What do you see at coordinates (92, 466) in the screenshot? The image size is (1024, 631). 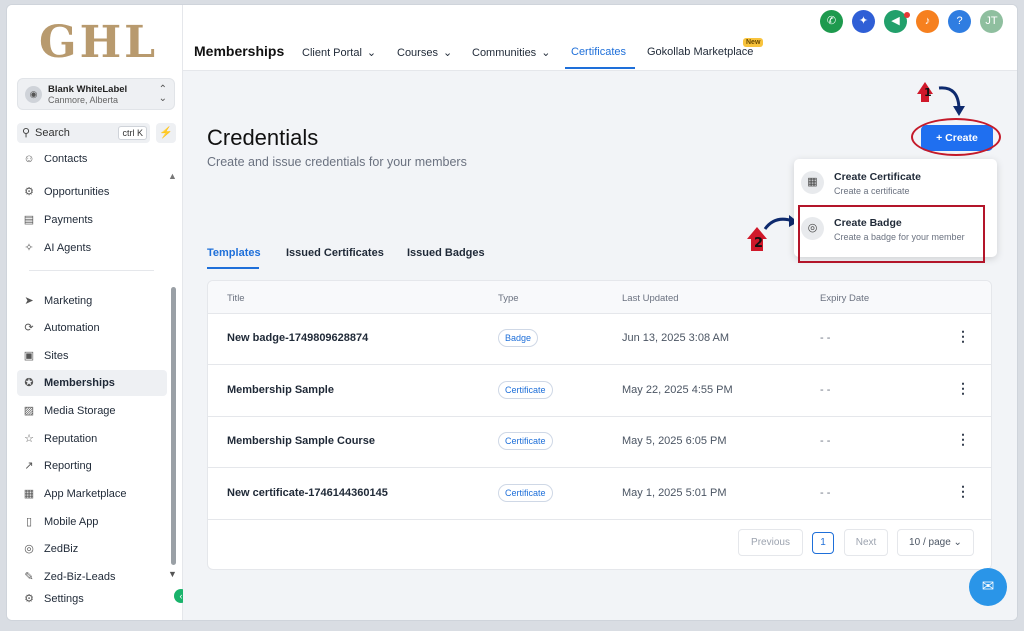 I see `sidebar-item-reporting: ↗ Reporting` at bounding box center [92, 466].